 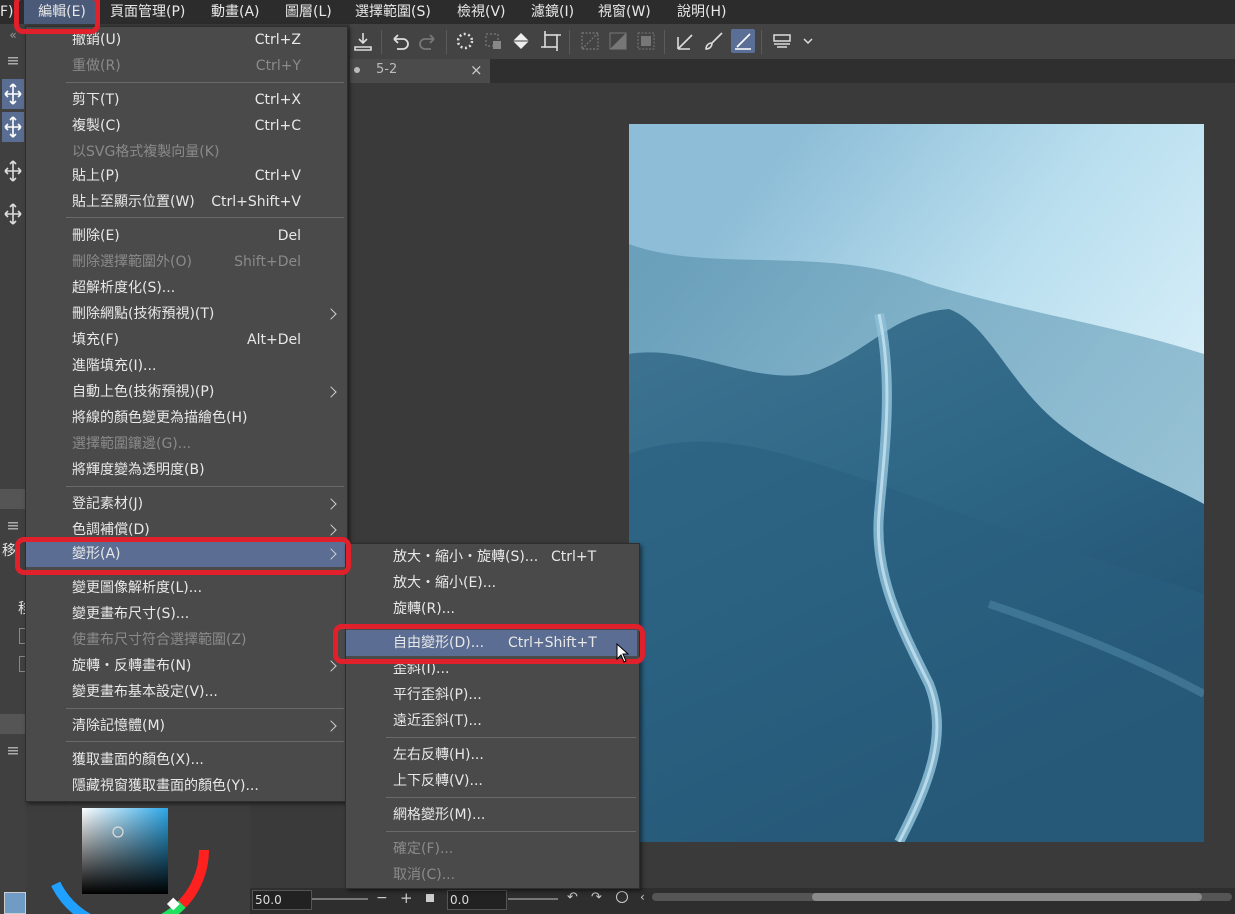 What do you see at coordinates (400, 41) in the screenshot?
I see `undo-icon` at bounding box center [400, 41].